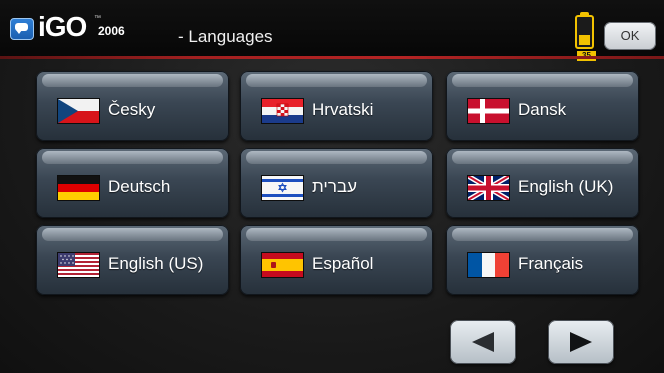  What do you see at coordinates (282, 111) in the screenshot?
I see `croatian-flag-icon` at bounding box center [282, 111].